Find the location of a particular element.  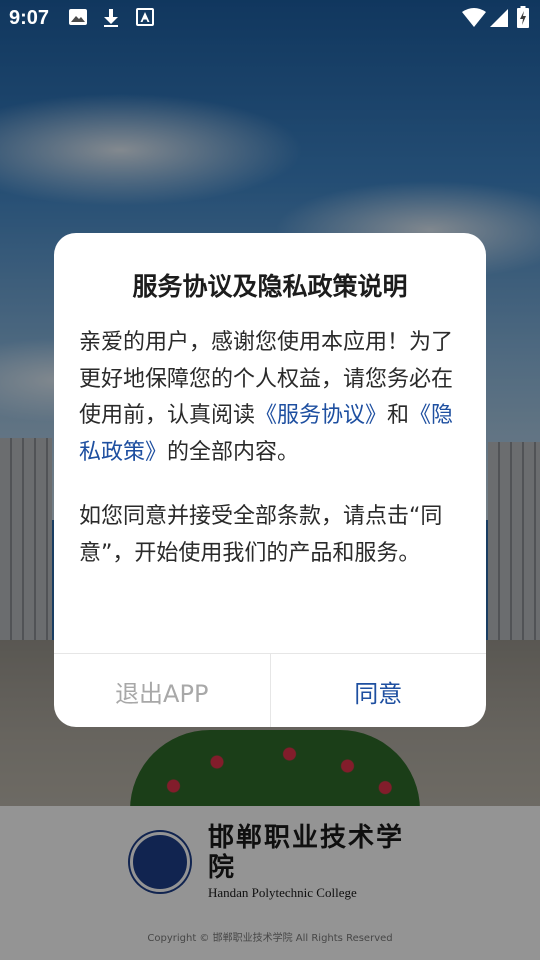

intro-ending-text: 的全部内容。 is located at coordinates (233, 452).